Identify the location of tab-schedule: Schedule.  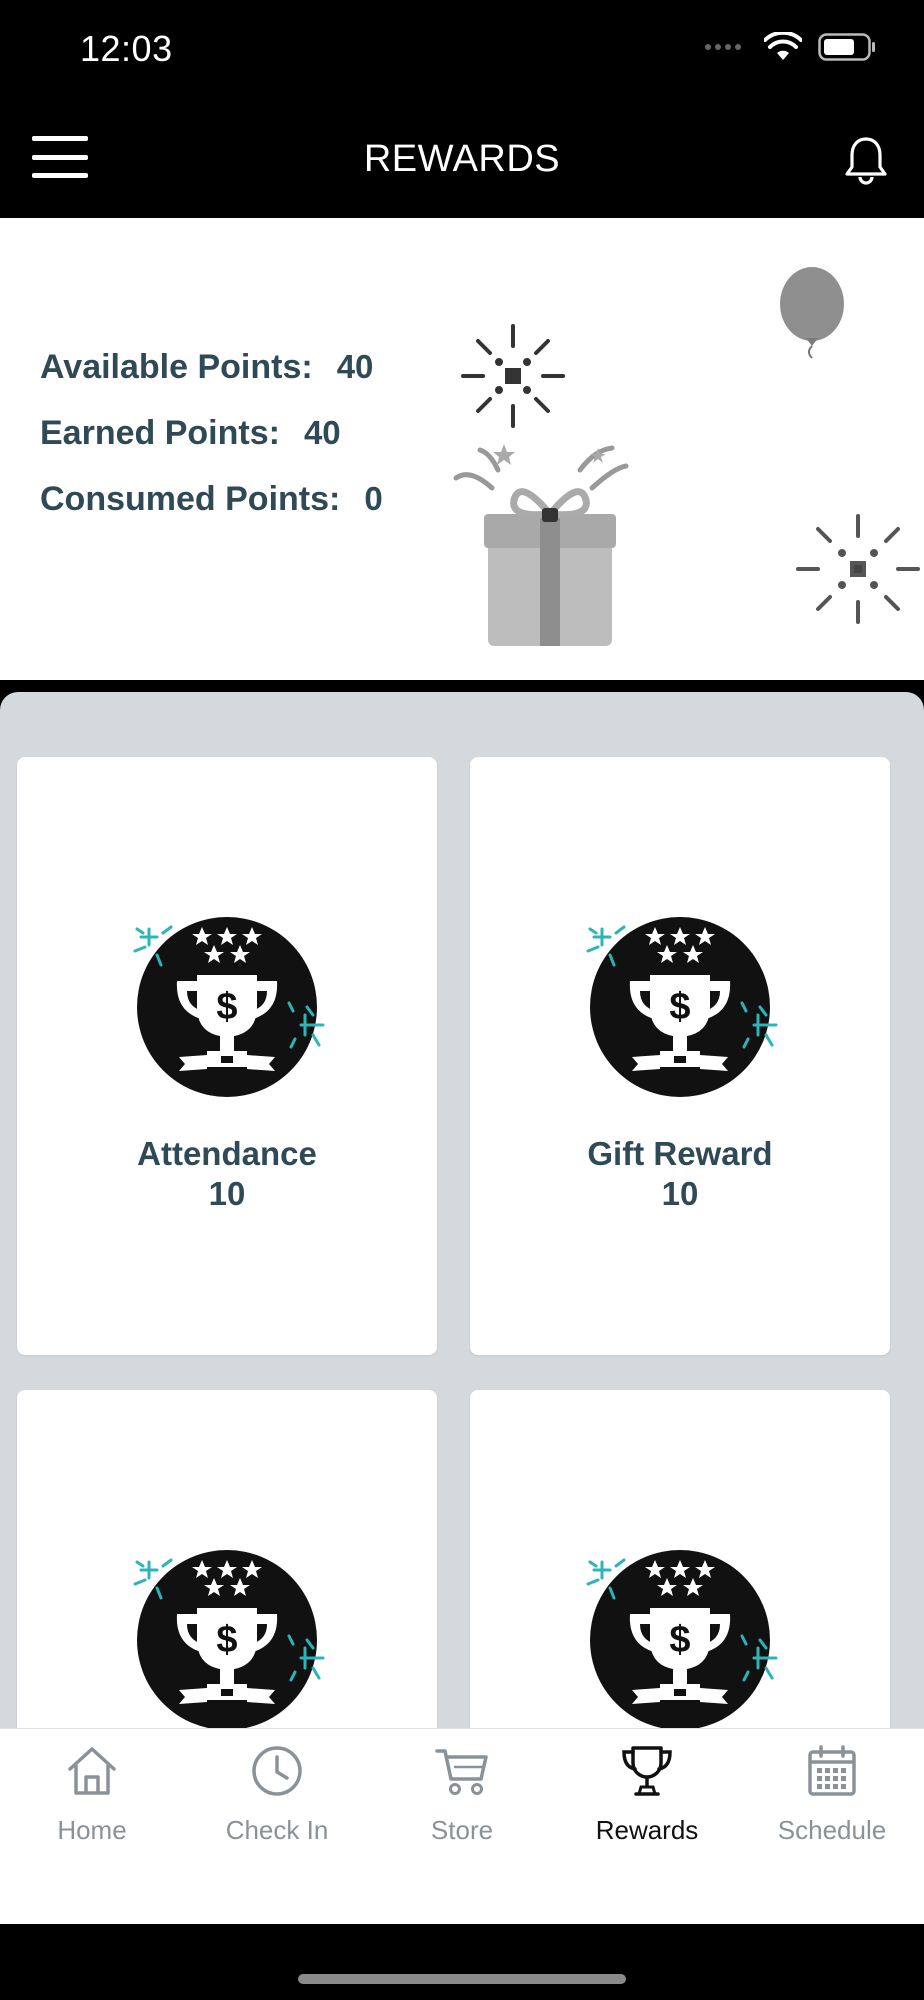
(832, 1794).